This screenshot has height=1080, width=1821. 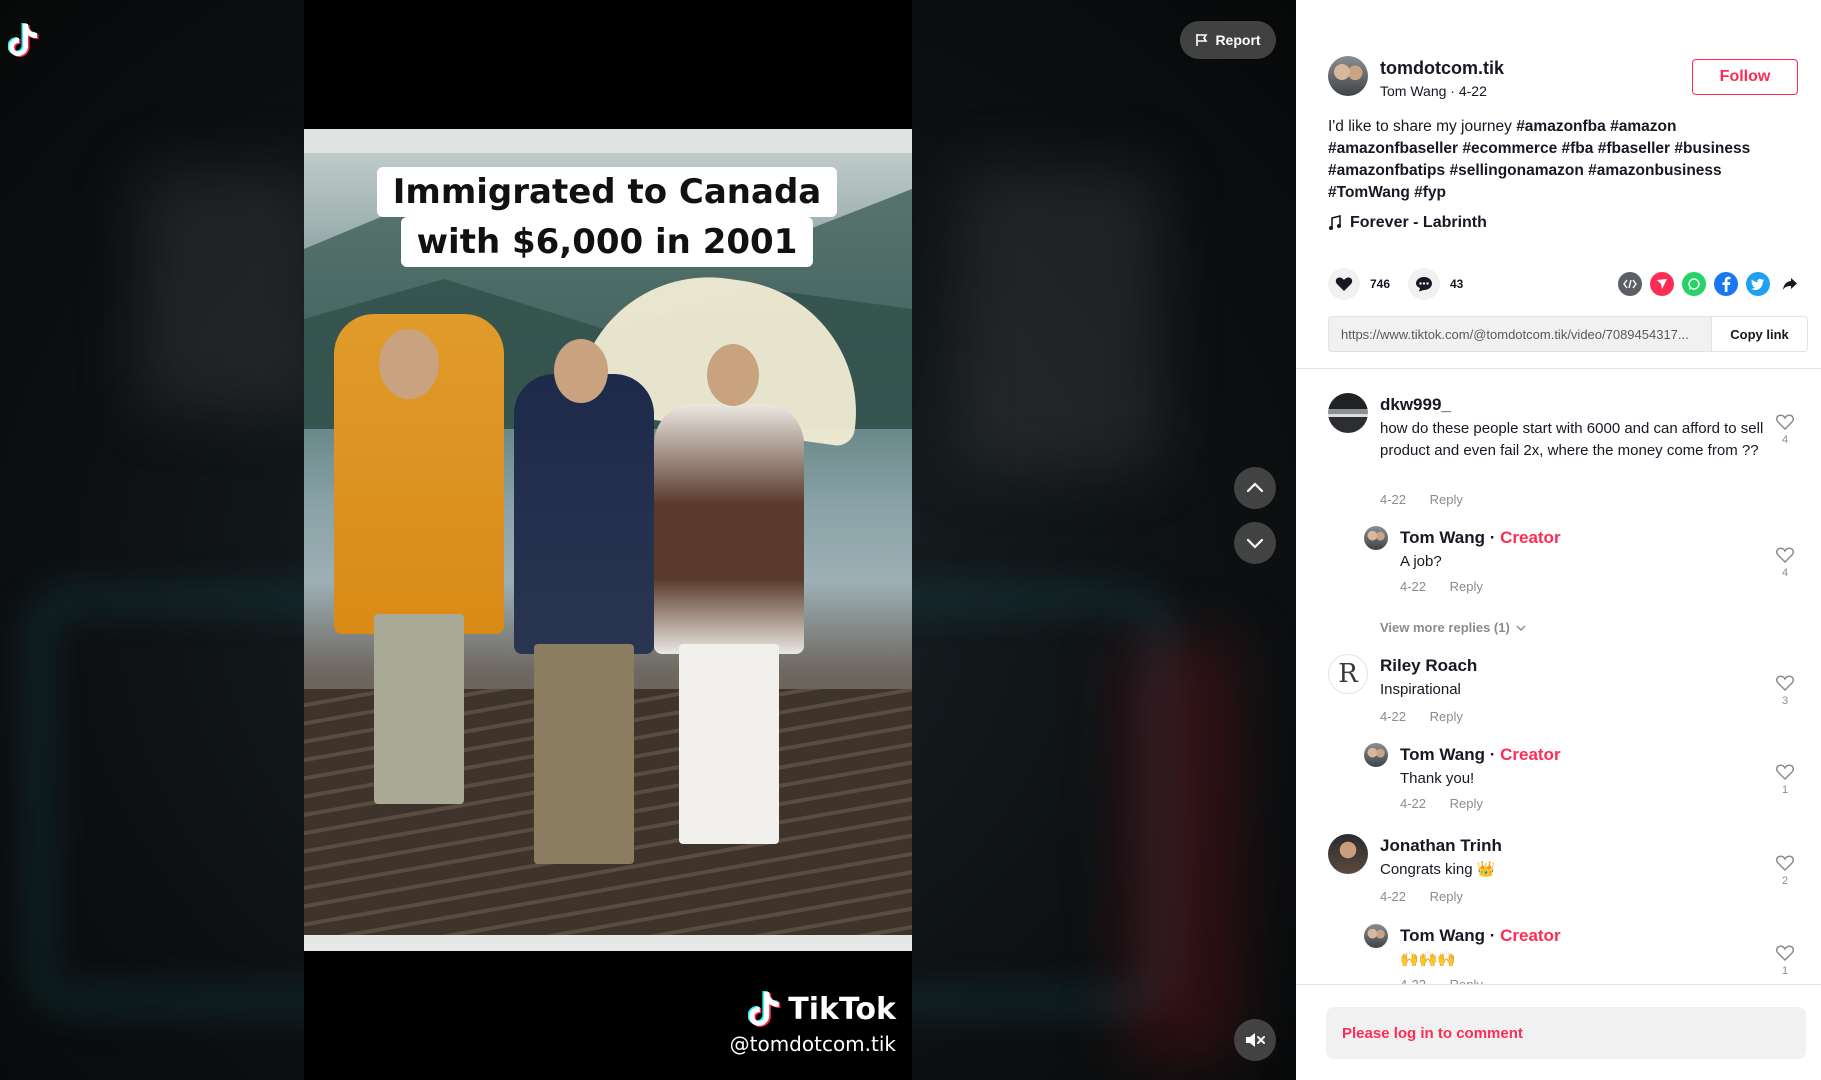 What do you see at coordinates (1344, 284) in the screenshot?
I see `heart-icon` at bounding box center [1344, 284].